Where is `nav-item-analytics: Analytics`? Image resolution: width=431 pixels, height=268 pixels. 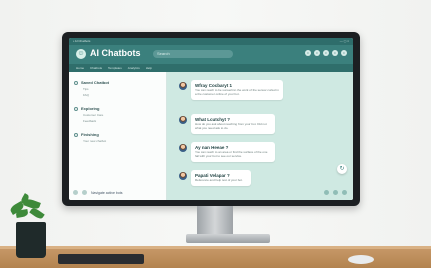 nav-item-analytics: Analytics is located at coordinates (134, 68).